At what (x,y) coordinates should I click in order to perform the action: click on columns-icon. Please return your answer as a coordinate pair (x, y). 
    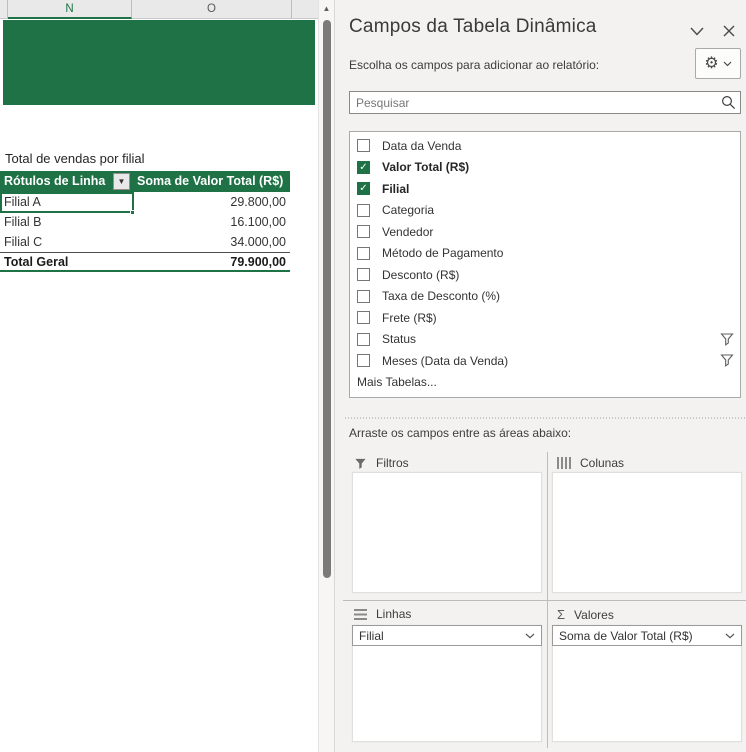
    Looking at the image, I should click on (564, 463).